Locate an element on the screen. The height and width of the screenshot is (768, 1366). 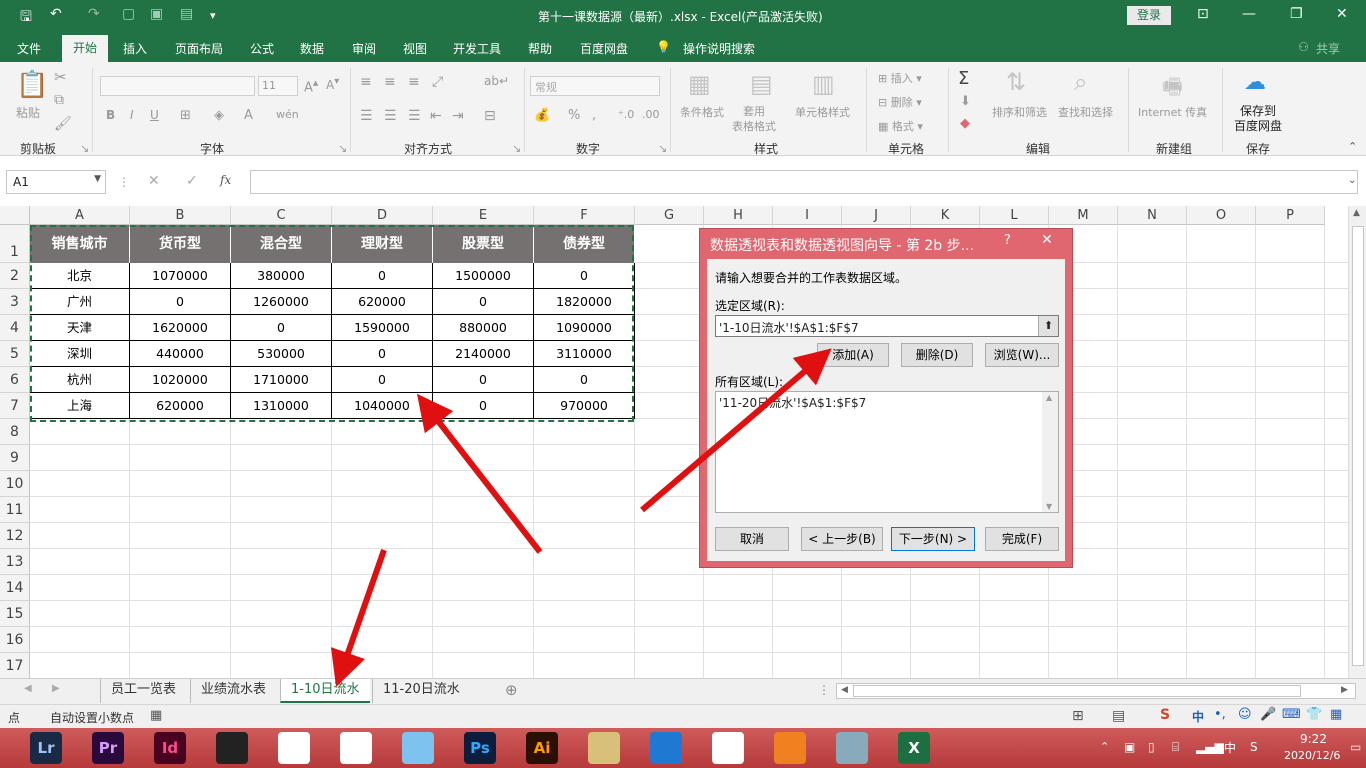
network-icon: ⌸ is located at coordinates (1175, 747).